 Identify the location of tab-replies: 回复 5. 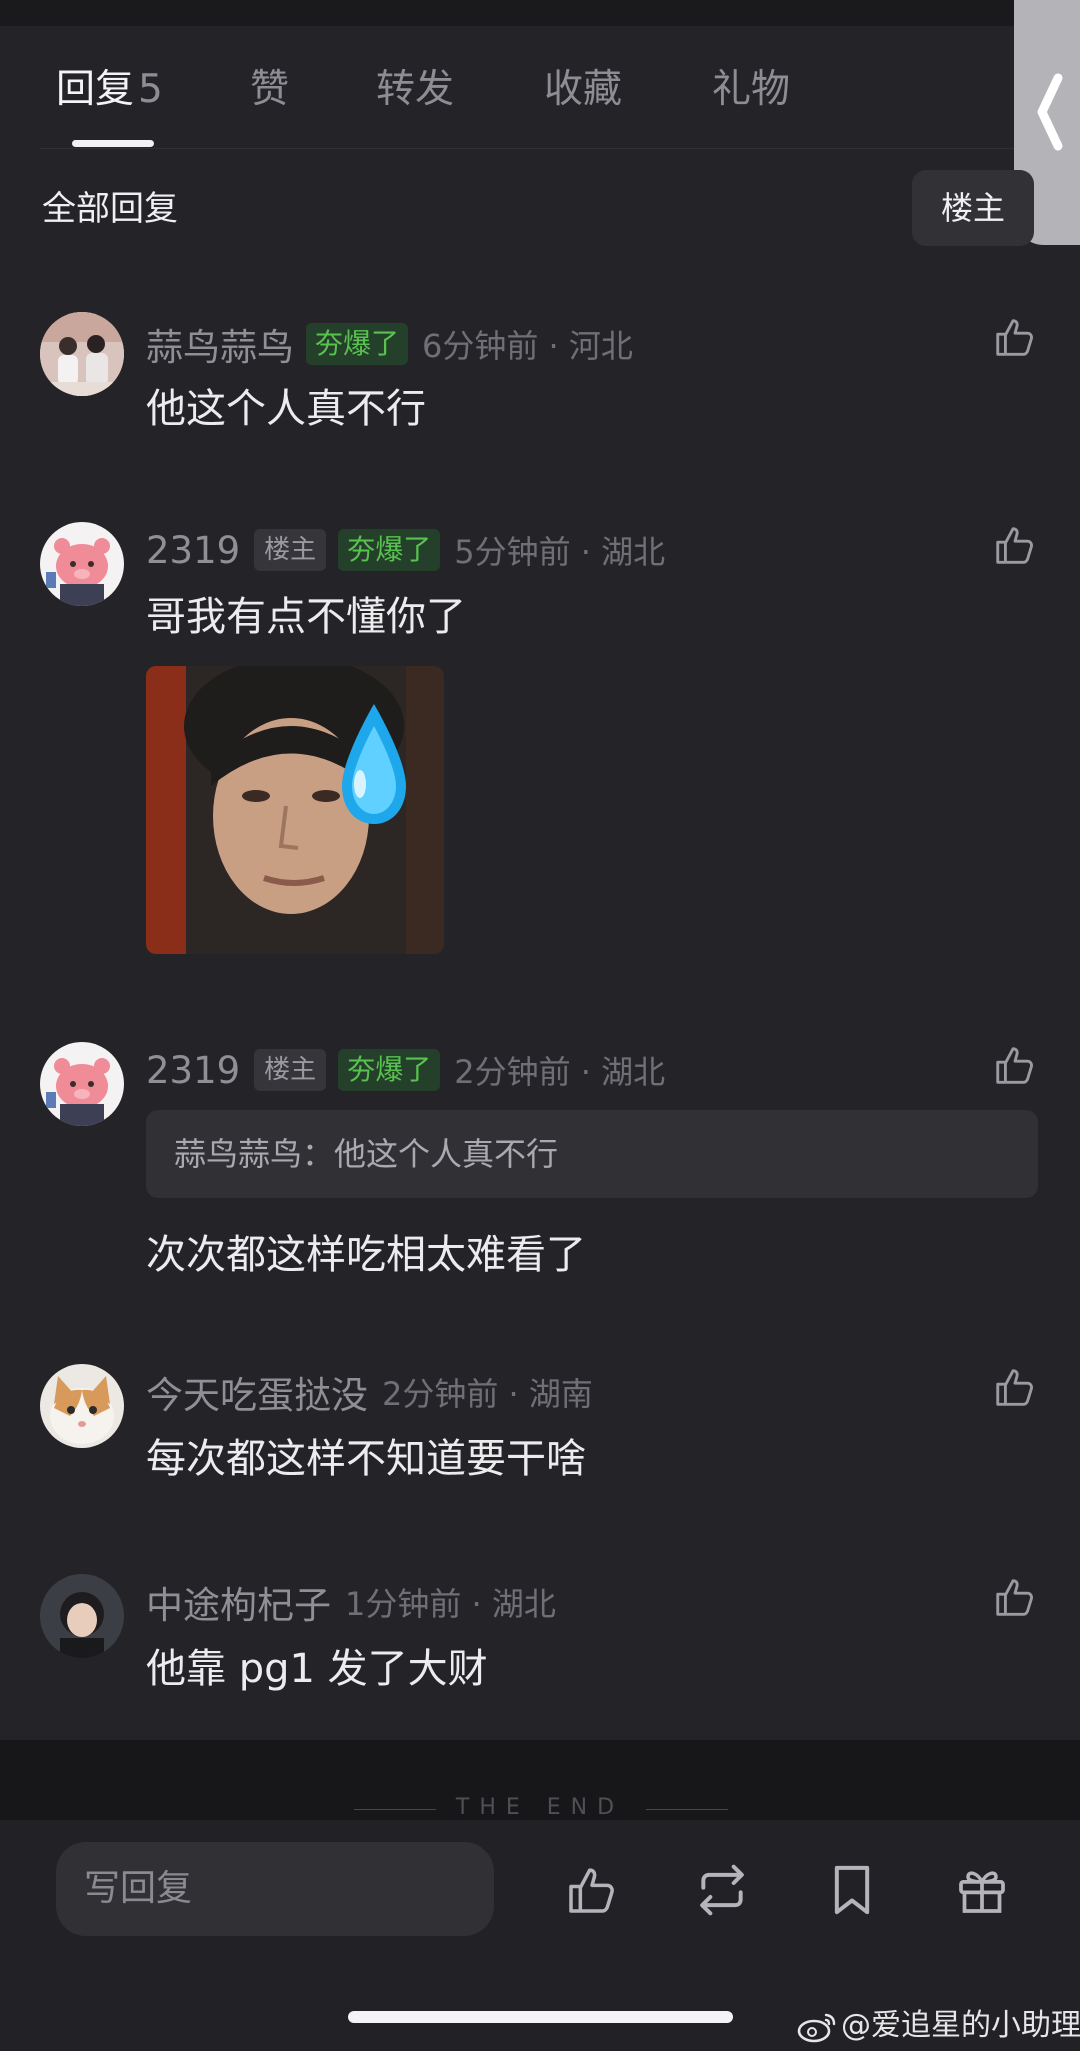
(109, 90).